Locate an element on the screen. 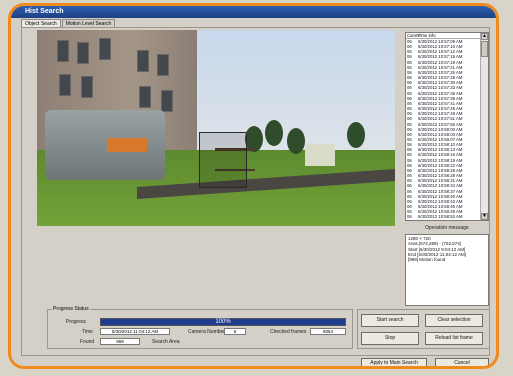 The width and height of the screenshot is (513, 376). apply-to-main-search-button: Apply to Main Search is located at coordinates (394, 362).